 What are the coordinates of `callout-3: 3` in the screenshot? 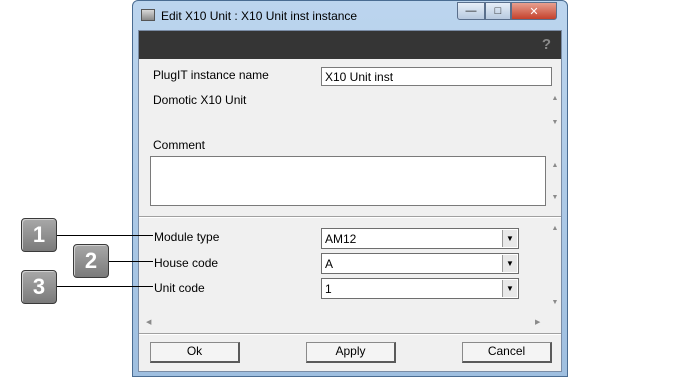 It's located at (39, 287).